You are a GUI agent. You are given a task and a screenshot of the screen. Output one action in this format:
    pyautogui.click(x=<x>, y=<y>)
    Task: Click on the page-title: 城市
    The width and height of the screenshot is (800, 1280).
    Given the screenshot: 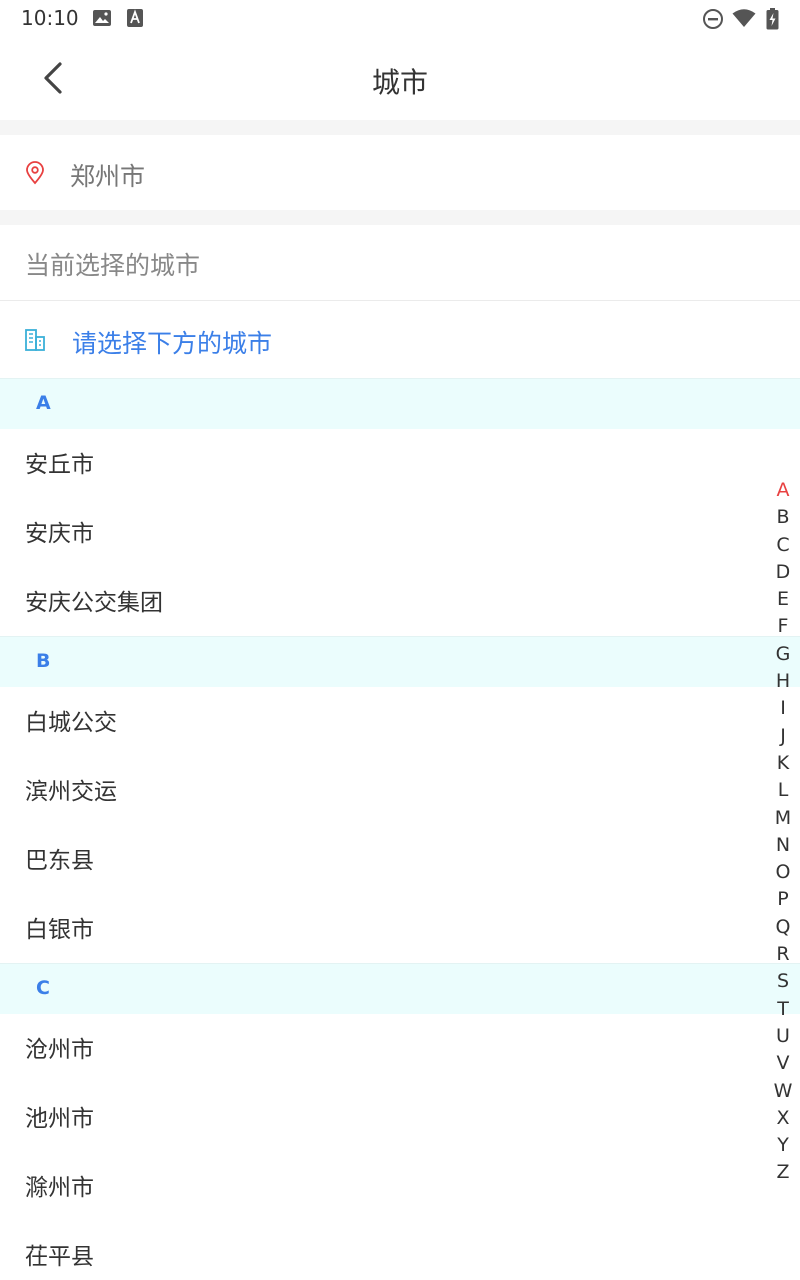 What is the action you would take?
    pyautogui.click(x=399, y=82)
    